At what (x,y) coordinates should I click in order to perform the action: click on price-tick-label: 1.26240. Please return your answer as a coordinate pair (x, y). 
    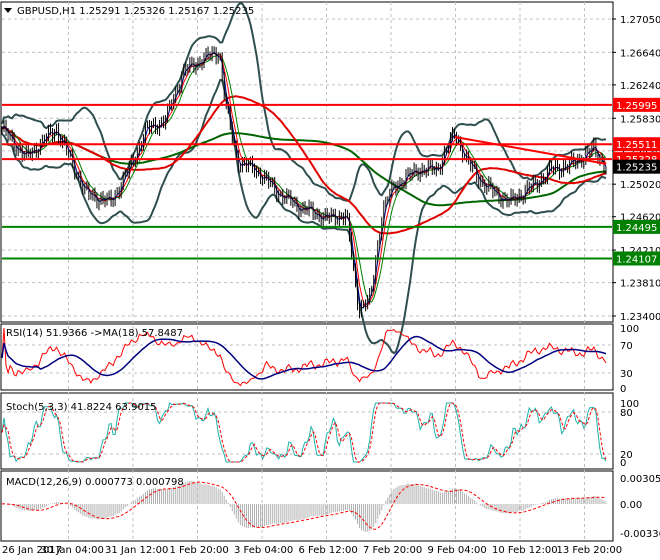
    Looking at the image, I should click on (640, 86).